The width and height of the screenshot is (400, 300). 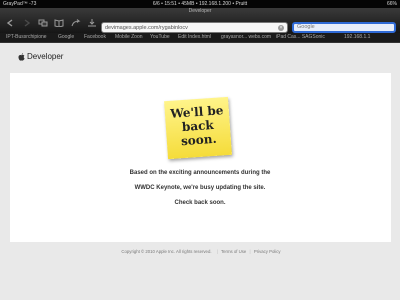 I want to click on back-icon, so click(x=10, y=23).